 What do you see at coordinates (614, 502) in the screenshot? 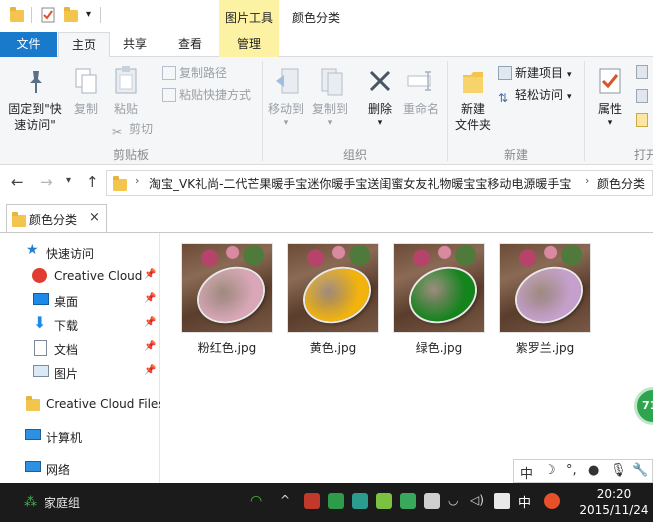
I see `clock: 20:20 2015/11/24` at bounding box center [614, 502].